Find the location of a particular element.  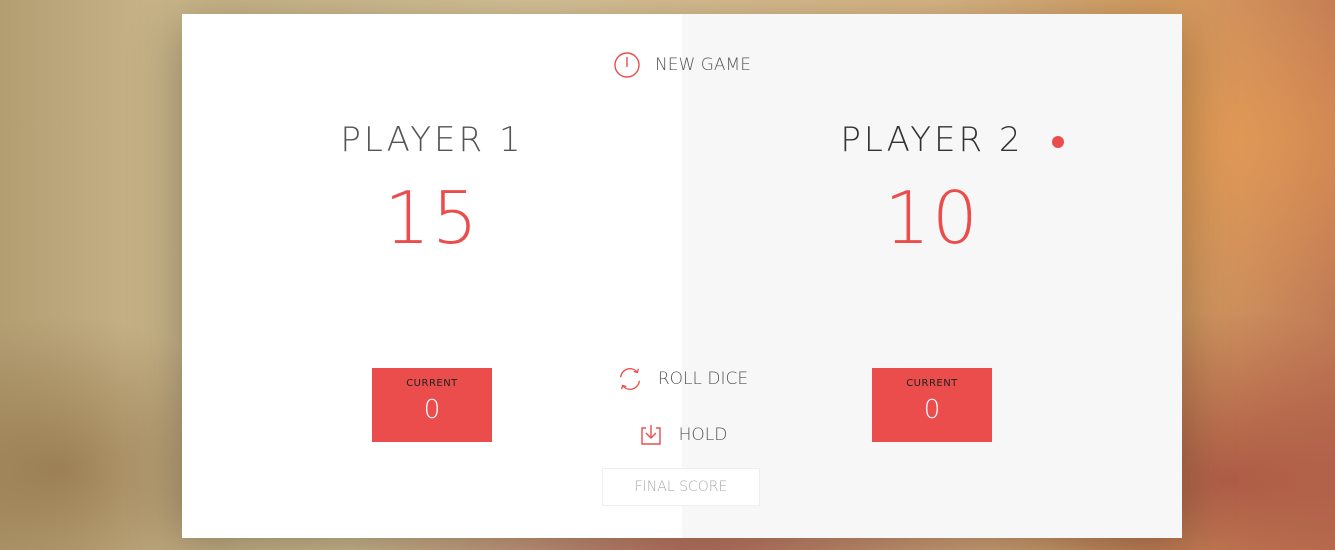

roll-dice-button: ROLL DICE is located at coordinates (682, 379).